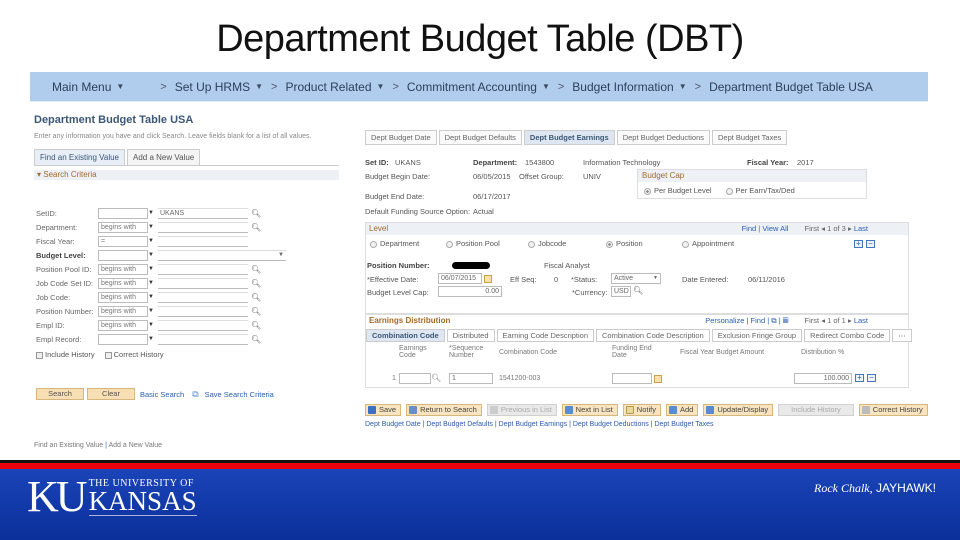 The width and height of the screenshot is (960, 540). I want to click on level-department-radio: Department, so click(394, 243).